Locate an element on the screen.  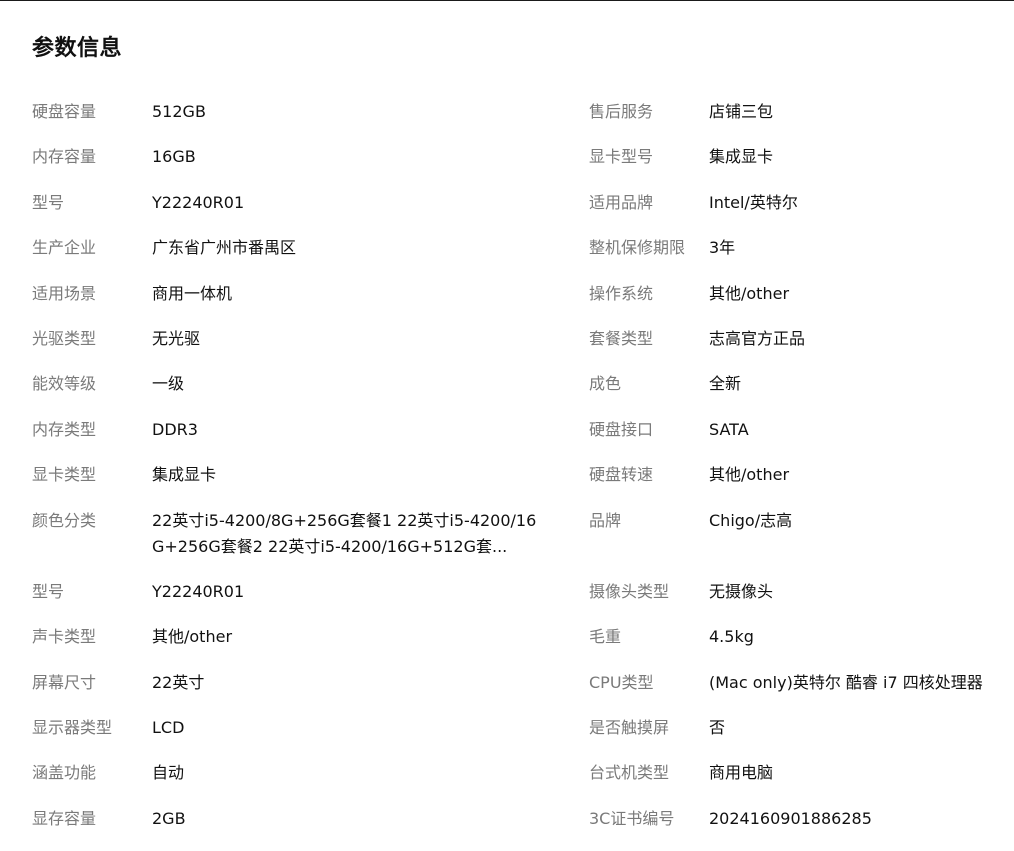
param-value: 自动 is located at coordinates (168, 773).